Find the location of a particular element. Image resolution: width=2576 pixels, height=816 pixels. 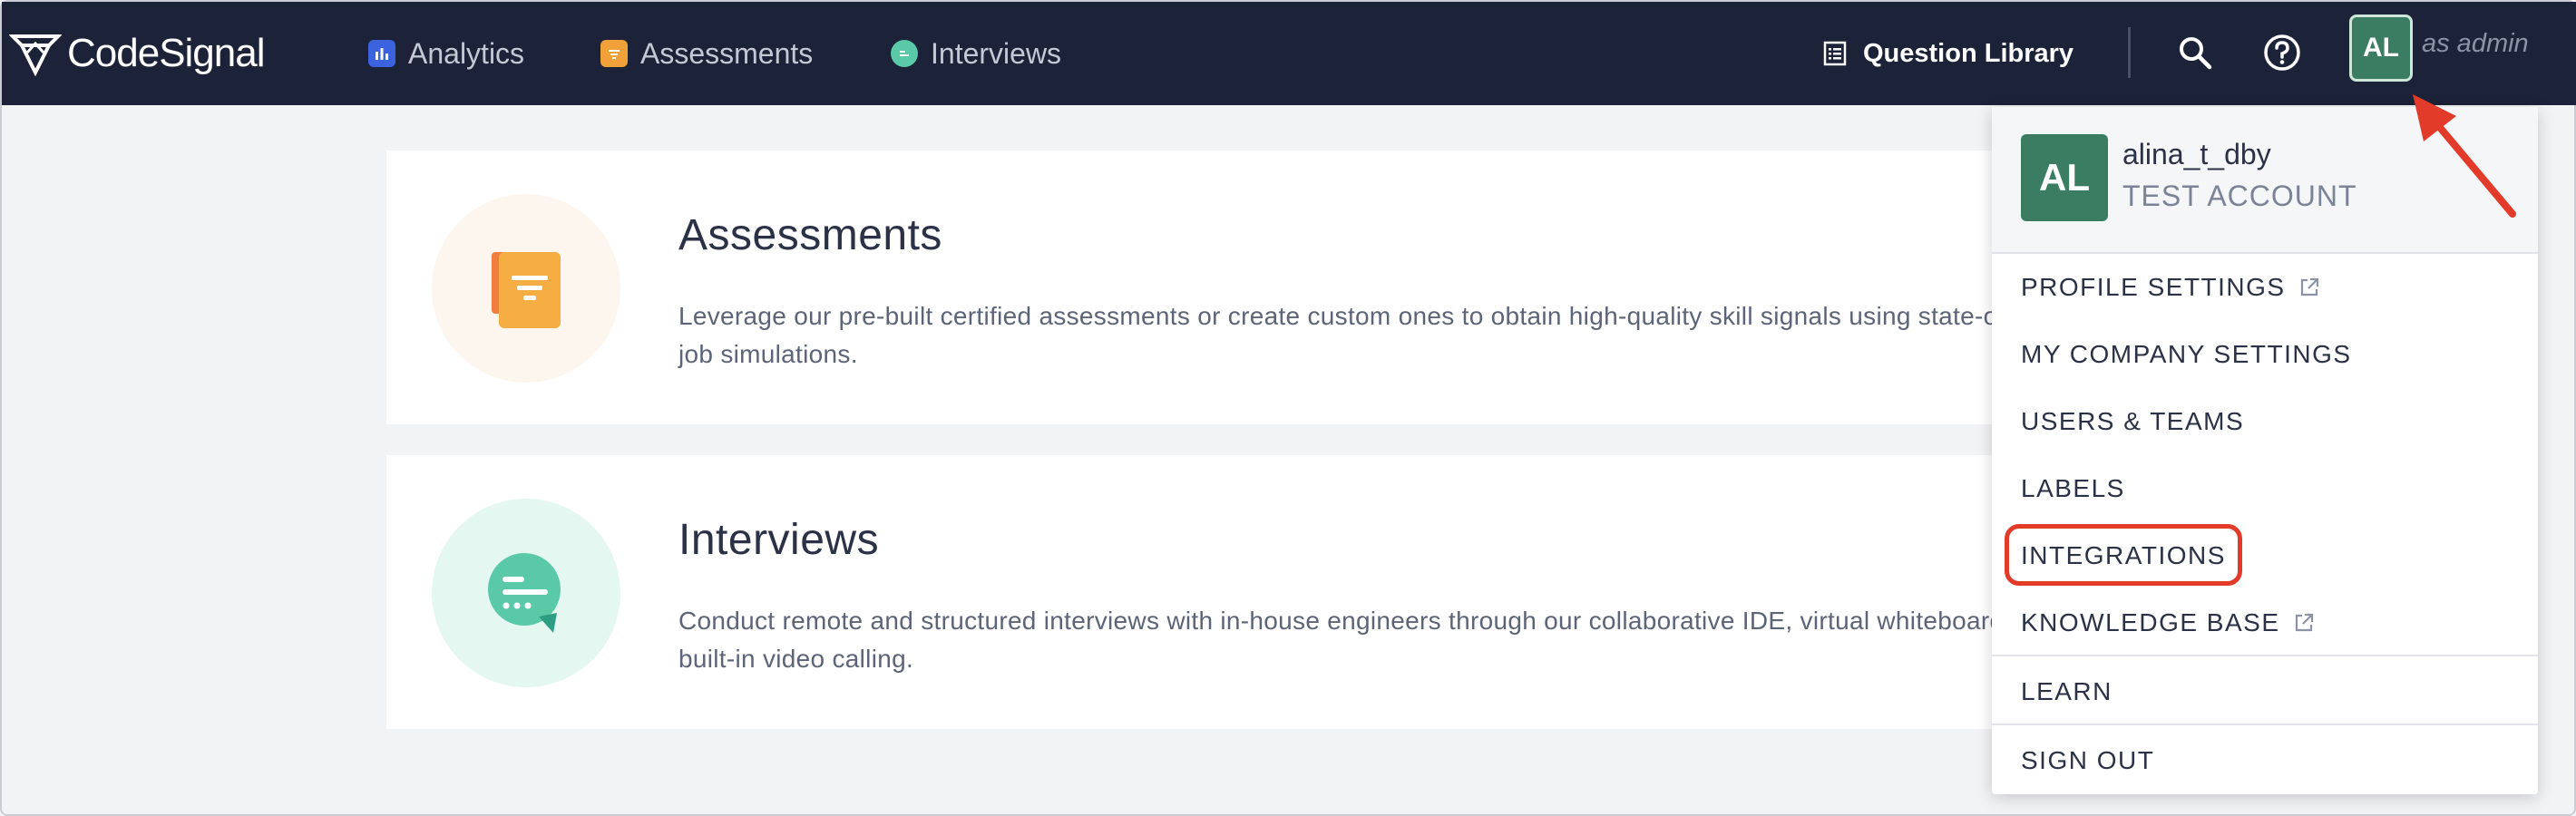

analytics-icon is located at coordinates (381, 54).